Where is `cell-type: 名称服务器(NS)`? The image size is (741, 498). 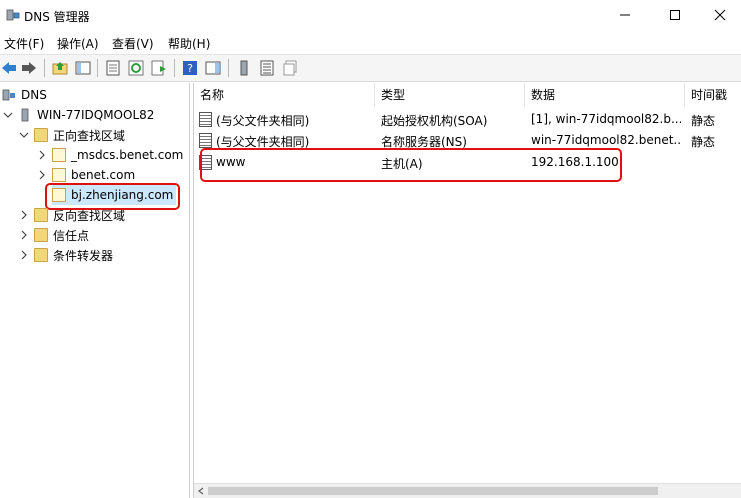
cell-type: 名称服务器(NS) is located at coordinates (424, 142).